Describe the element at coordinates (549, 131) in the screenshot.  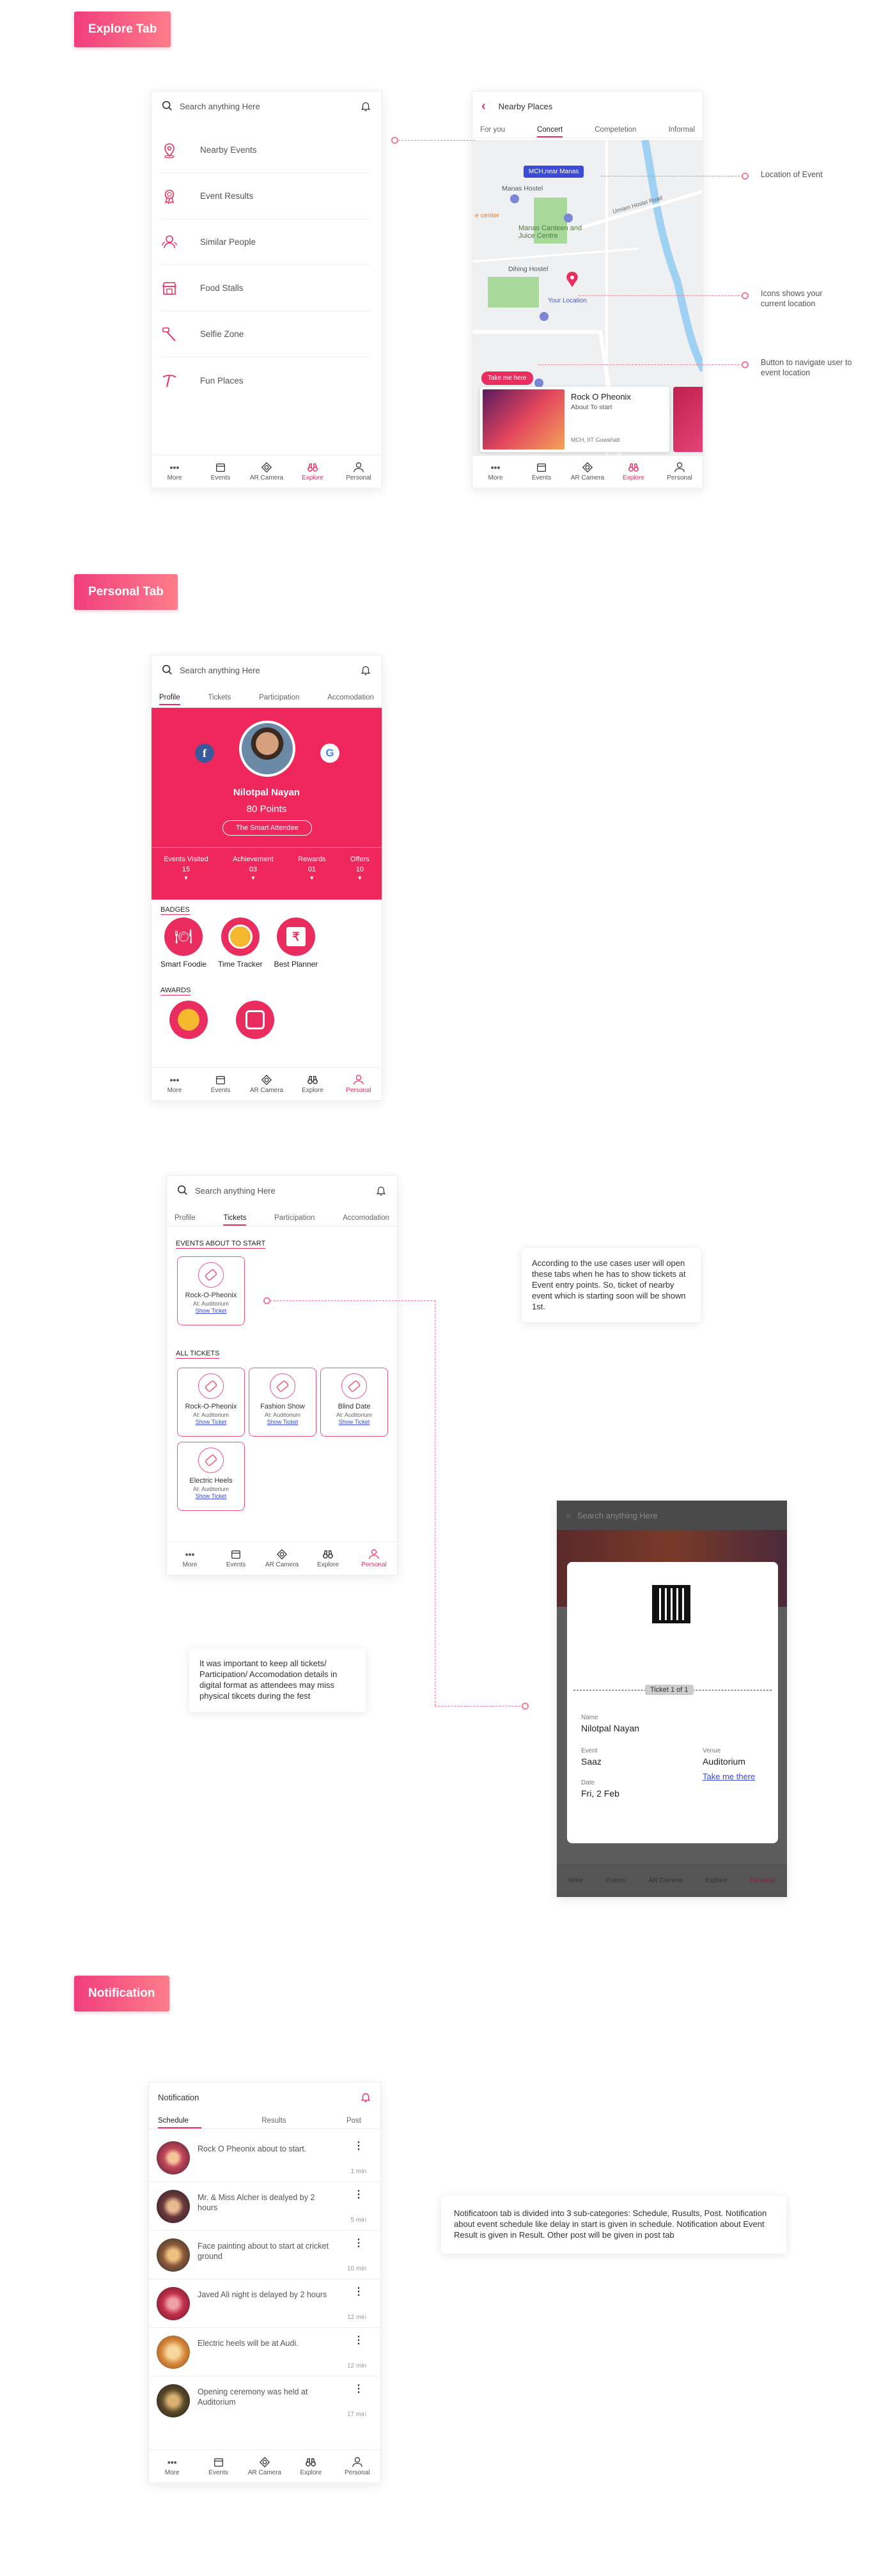
I see `tab-concert: Concert` at that location.